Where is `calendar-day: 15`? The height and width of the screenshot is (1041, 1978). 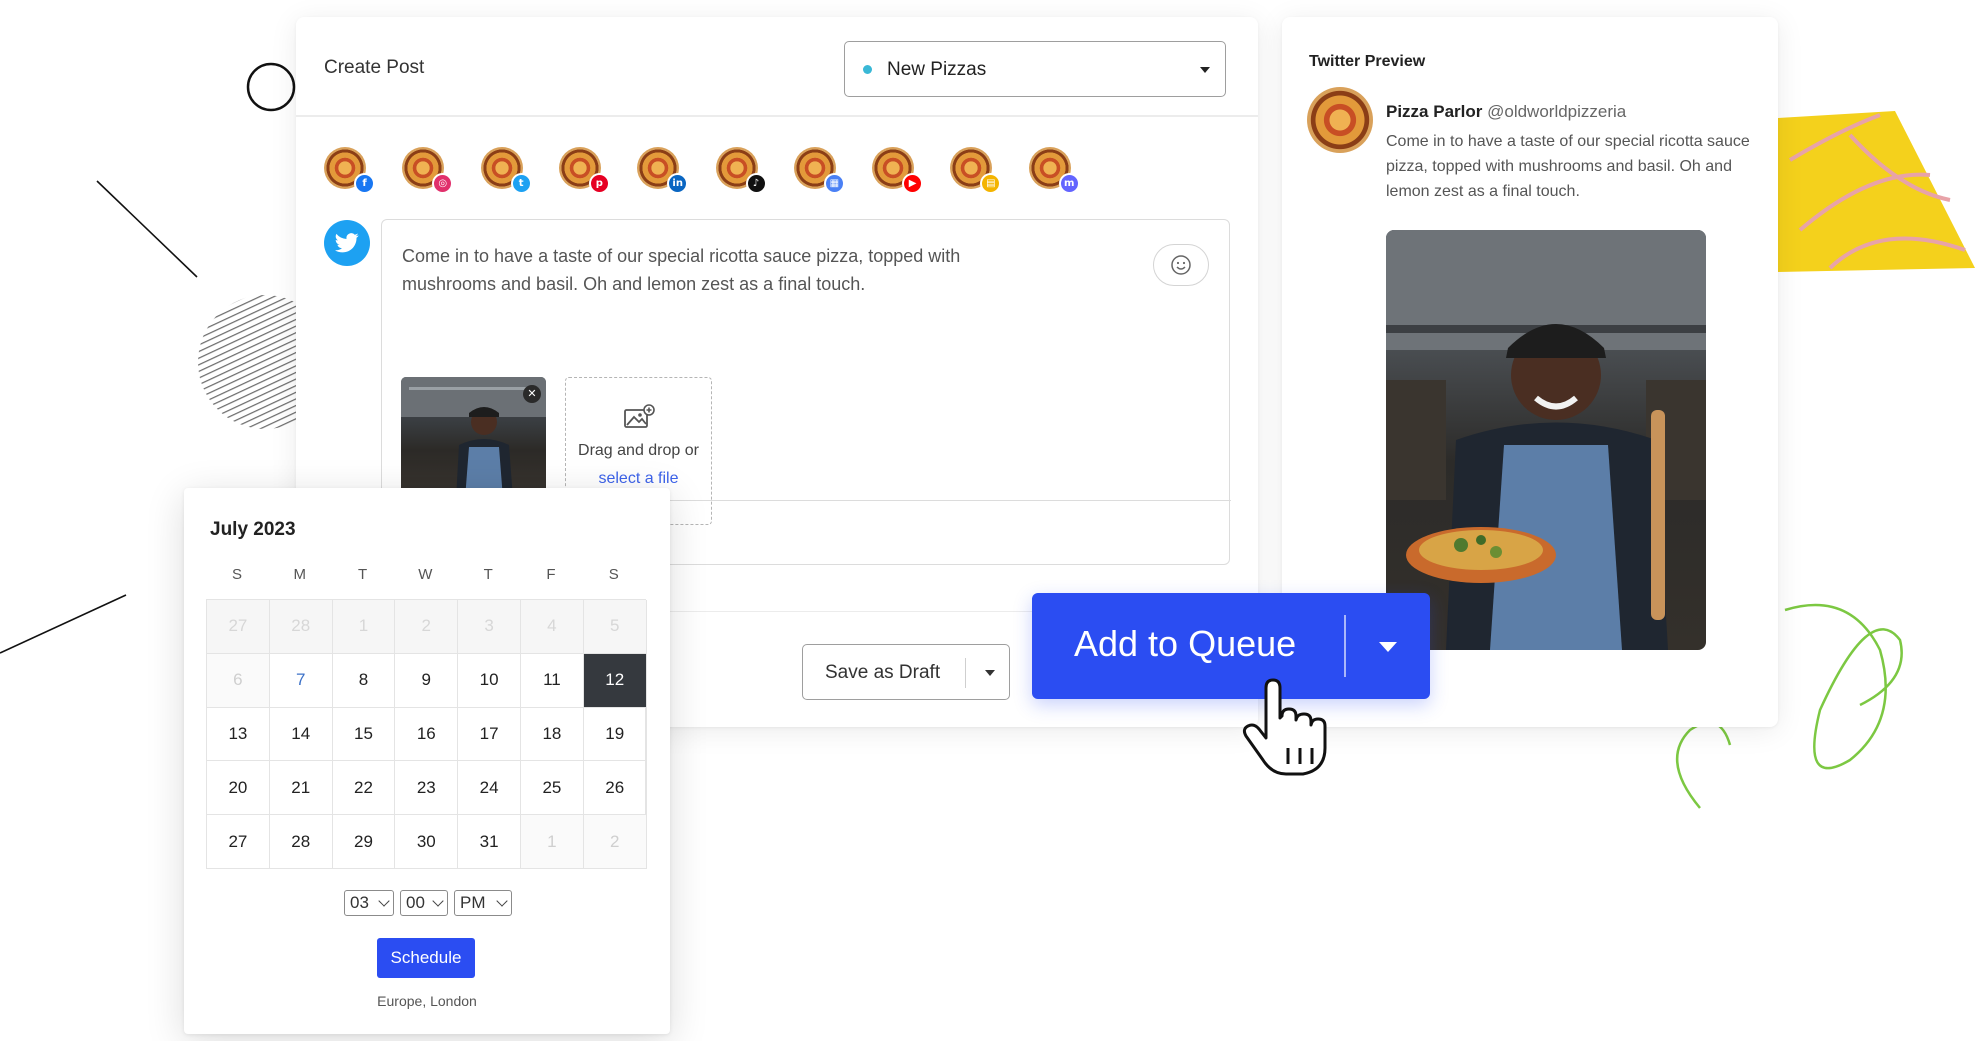 calendar-day: 15 is located at coordinates (364, 734).